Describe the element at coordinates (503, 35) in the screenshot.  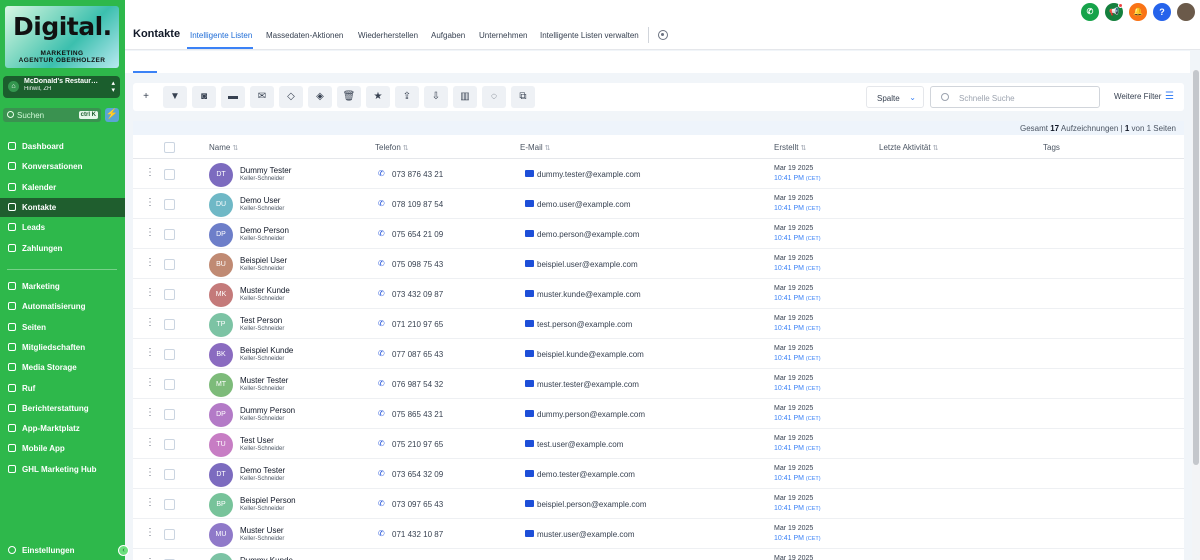
I see `tab-unternehmen: Unternehmen` at that location.